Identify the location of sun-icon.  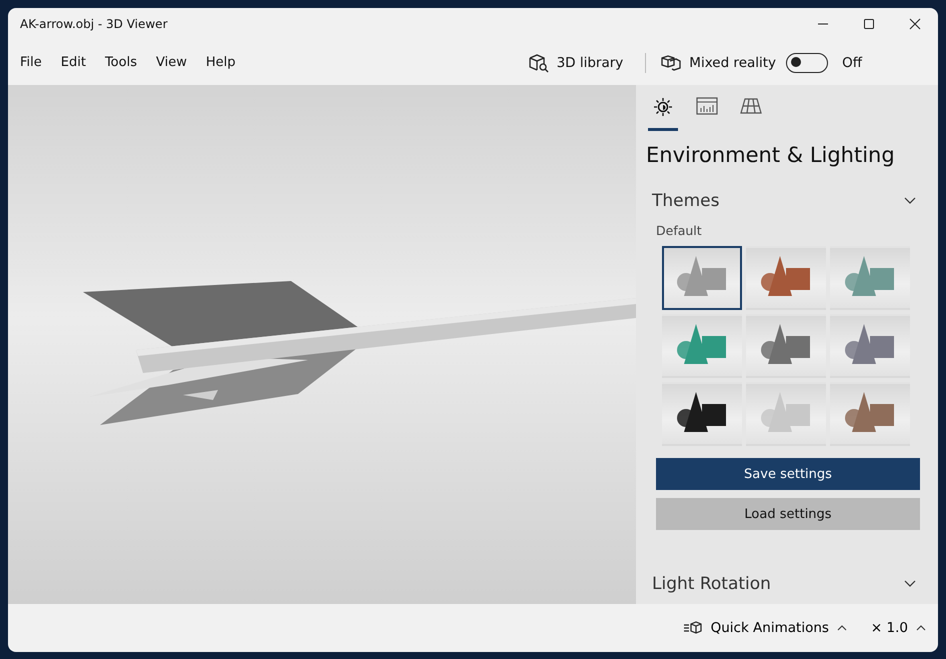
(663, 107).